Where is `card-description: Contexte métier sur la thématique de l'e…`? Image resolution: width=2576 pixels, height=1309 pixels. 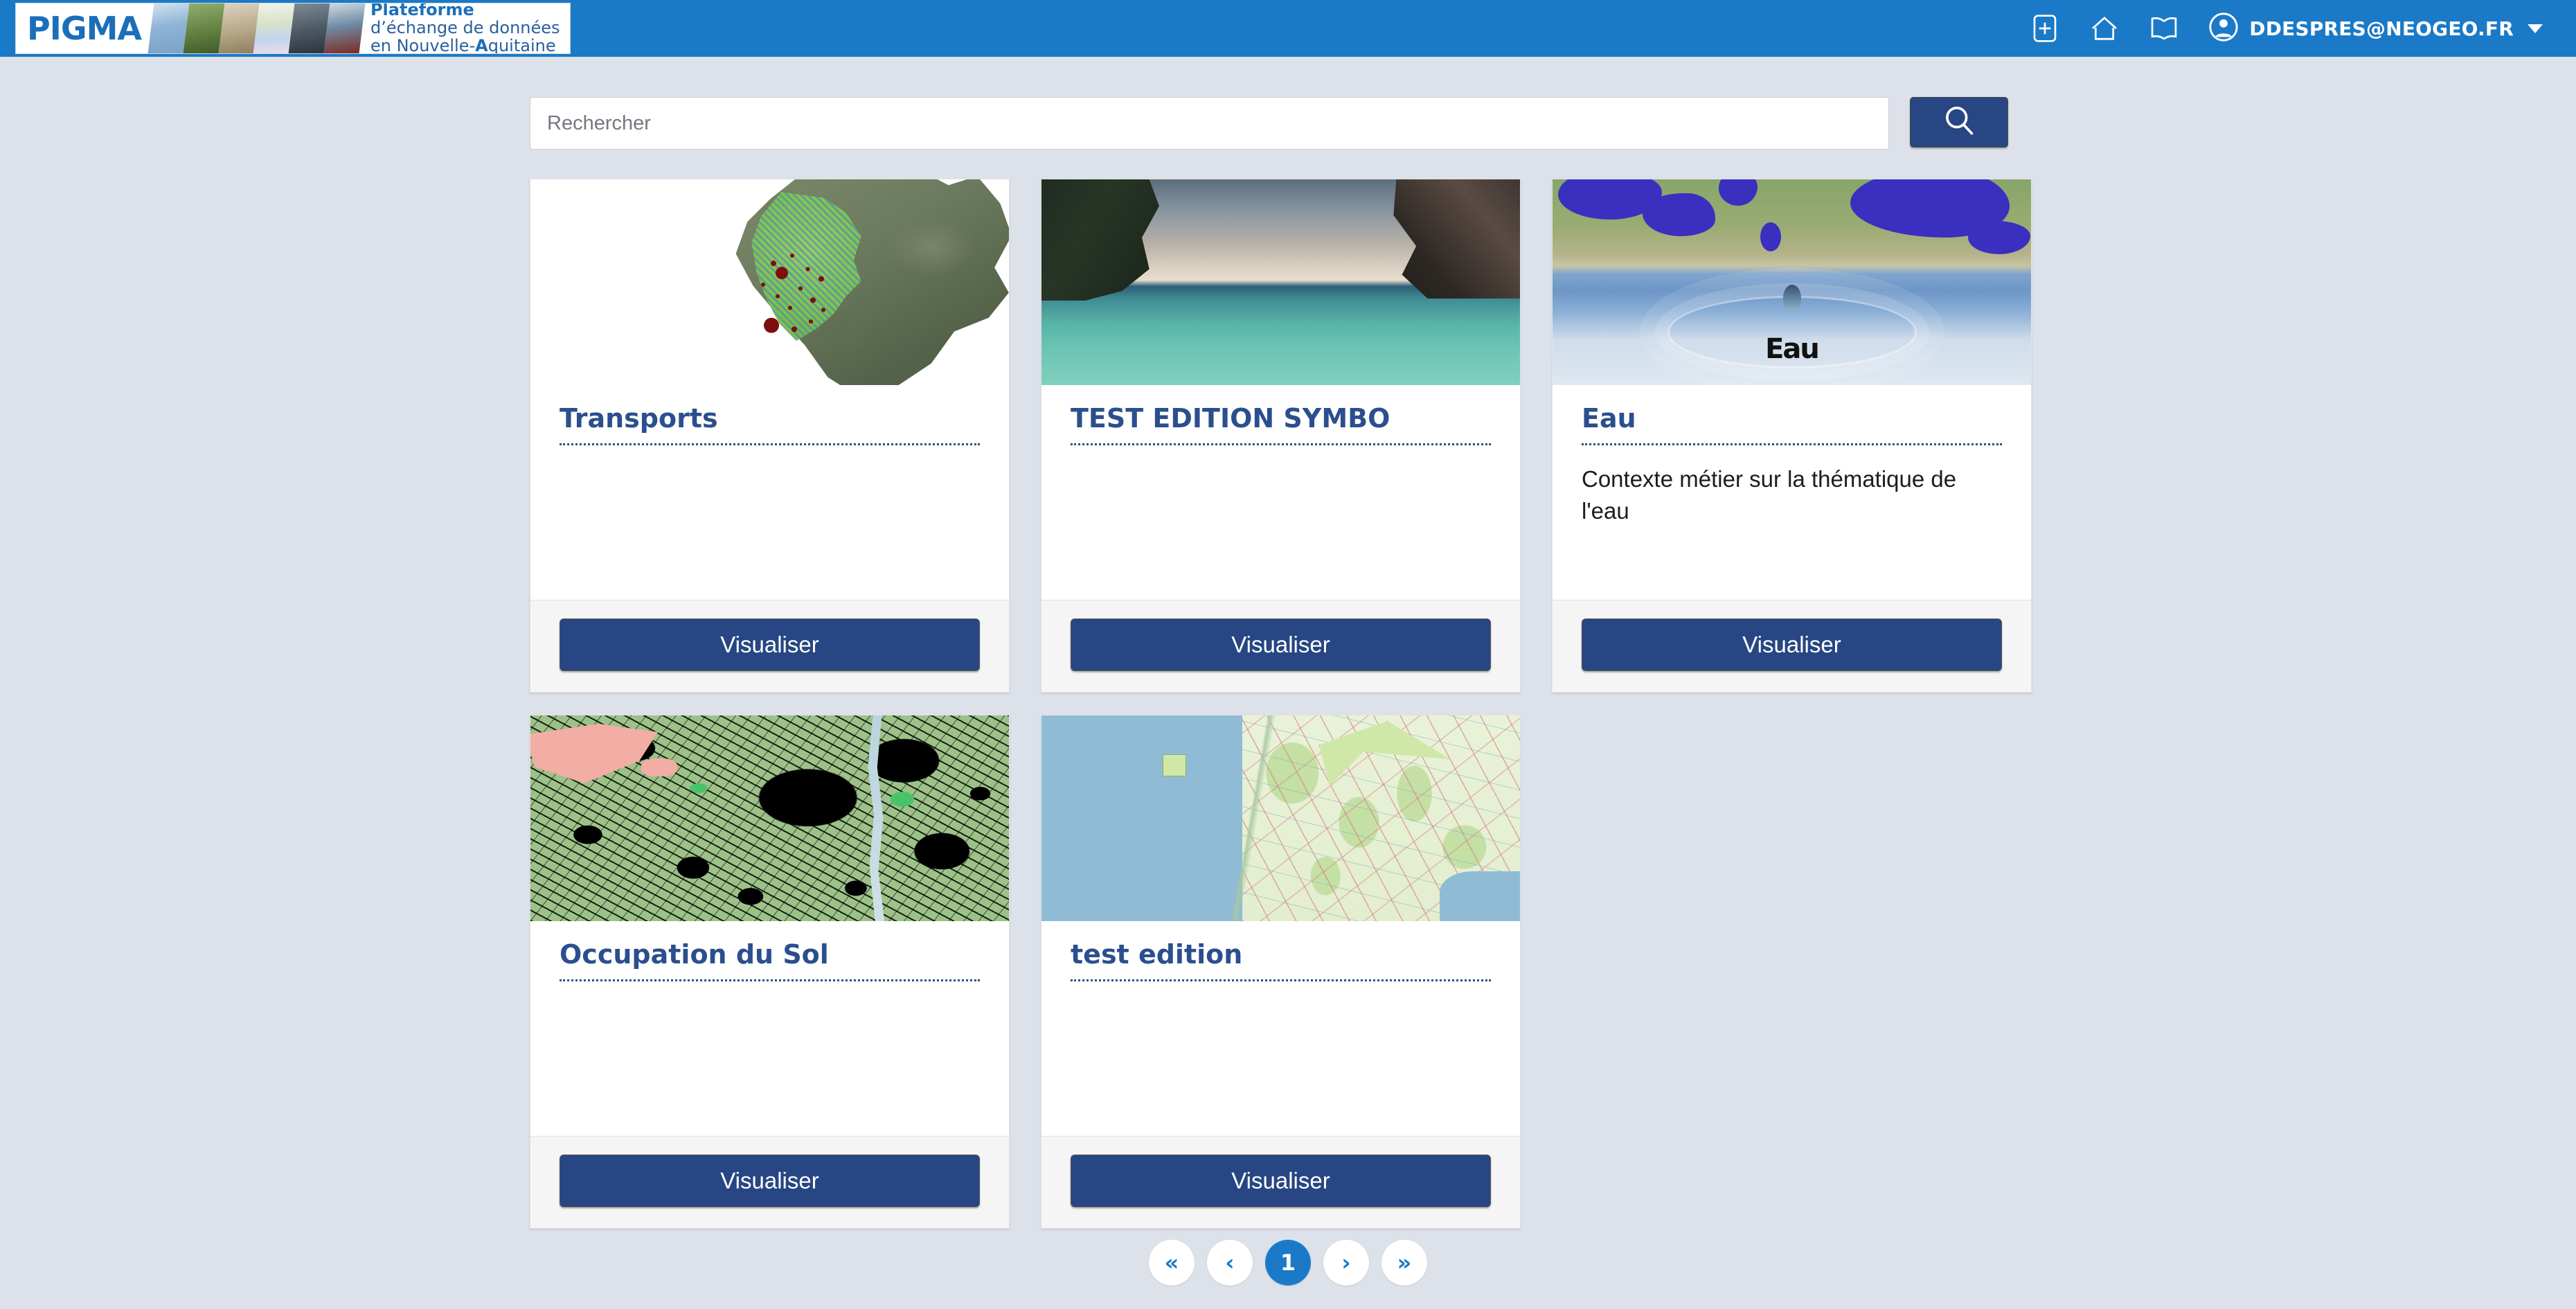 card-description: Contexte métier sur la thématique de l'e… is located at coordinates (1769, 495).